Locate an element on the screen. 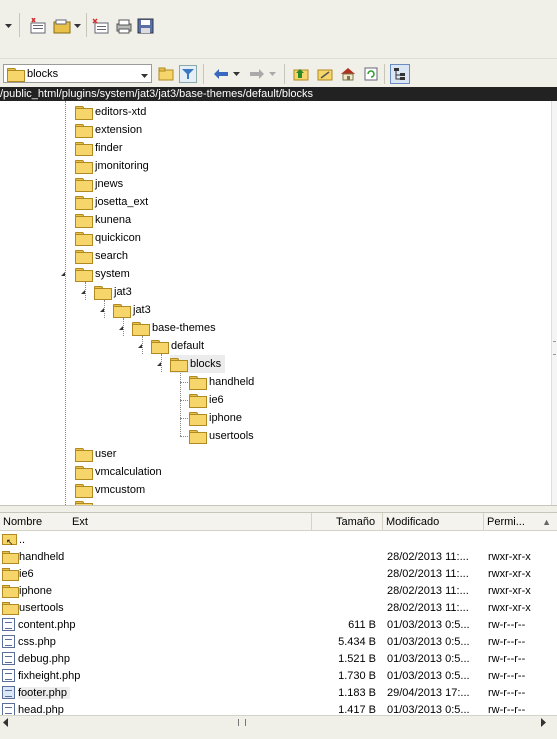  refresh-icon is located at coordinates (371, 74).